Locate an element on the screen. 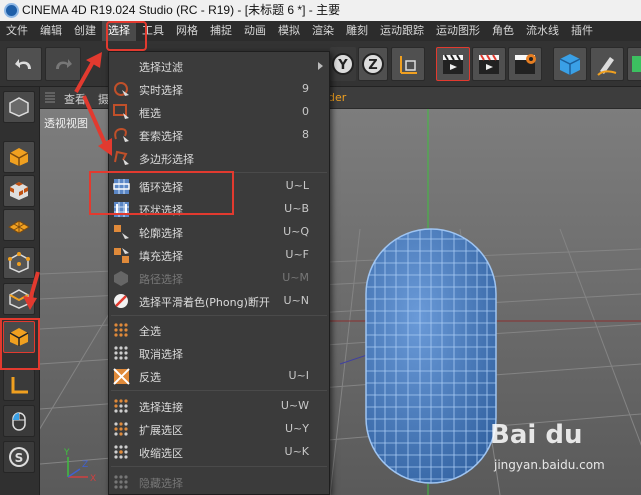 The height and width of the screenshot is (495, 641). invert-select-icon is located at coordinates (121, 376).